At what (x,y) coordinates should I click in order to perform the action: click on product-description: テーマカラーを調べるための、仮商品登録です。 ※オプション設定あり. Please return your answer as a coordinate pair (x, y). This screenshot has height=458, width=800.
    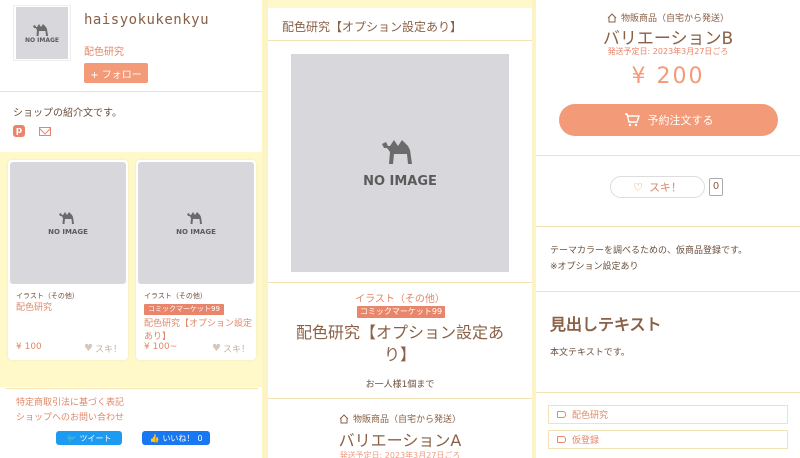
    Looking at the image, I should click on (648, 259).